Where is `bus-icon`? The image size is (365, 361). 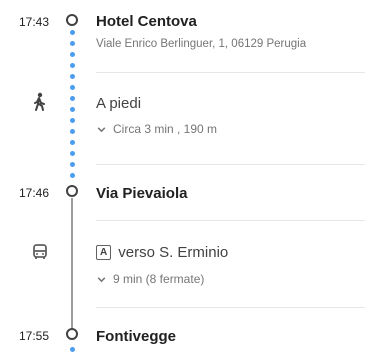 bus-icon is located at coordinates (40, 254).